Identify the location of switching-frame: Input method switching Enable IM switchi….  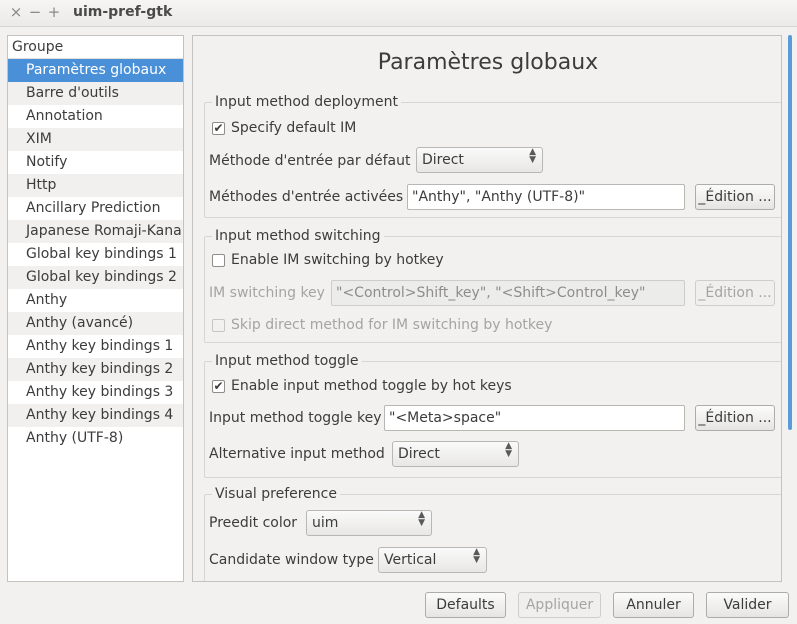
(492, 285).